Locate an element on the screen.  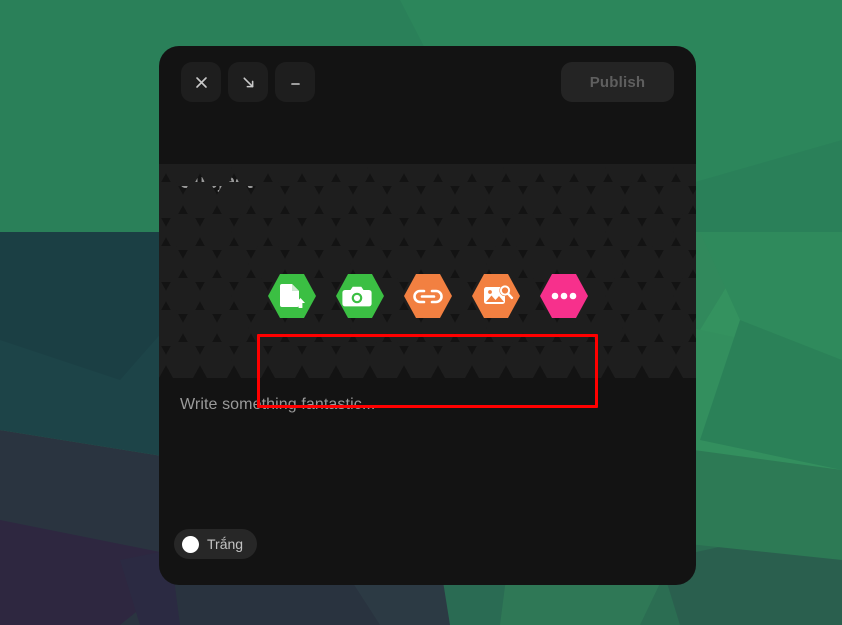
more-options-button is located at coordinates (564, 296).